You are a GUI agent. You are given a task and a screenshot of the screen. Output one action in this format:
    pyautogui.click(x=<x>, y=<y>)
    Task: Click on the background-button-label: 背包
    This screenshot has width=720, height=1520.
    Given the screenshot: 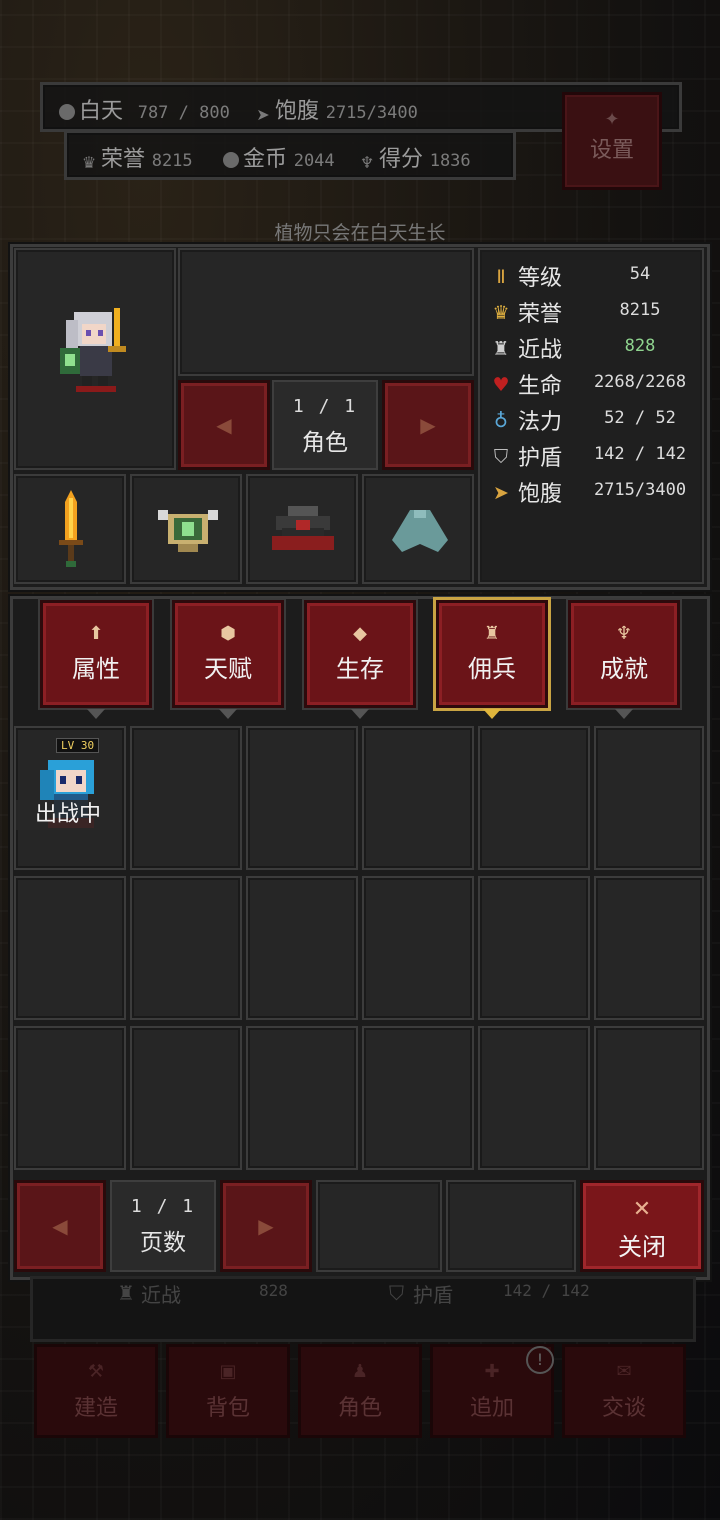 What is the action you would take?
    pyautogui.click(x=227, y=1408)
    